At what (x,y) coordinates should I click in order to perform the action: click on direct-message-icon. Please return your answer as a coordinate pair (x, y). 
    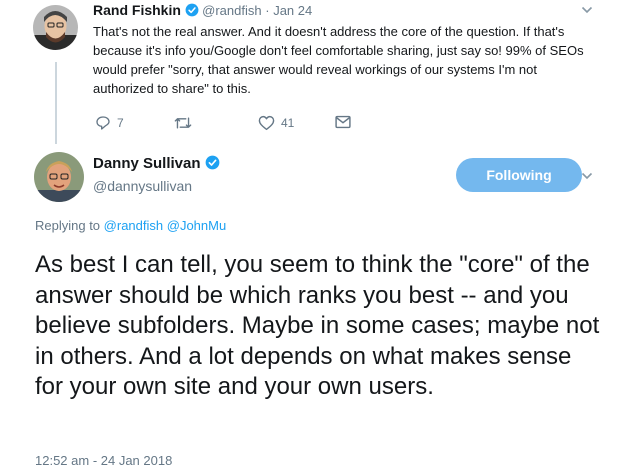
    Looking at the image, I should click on (343, 122).